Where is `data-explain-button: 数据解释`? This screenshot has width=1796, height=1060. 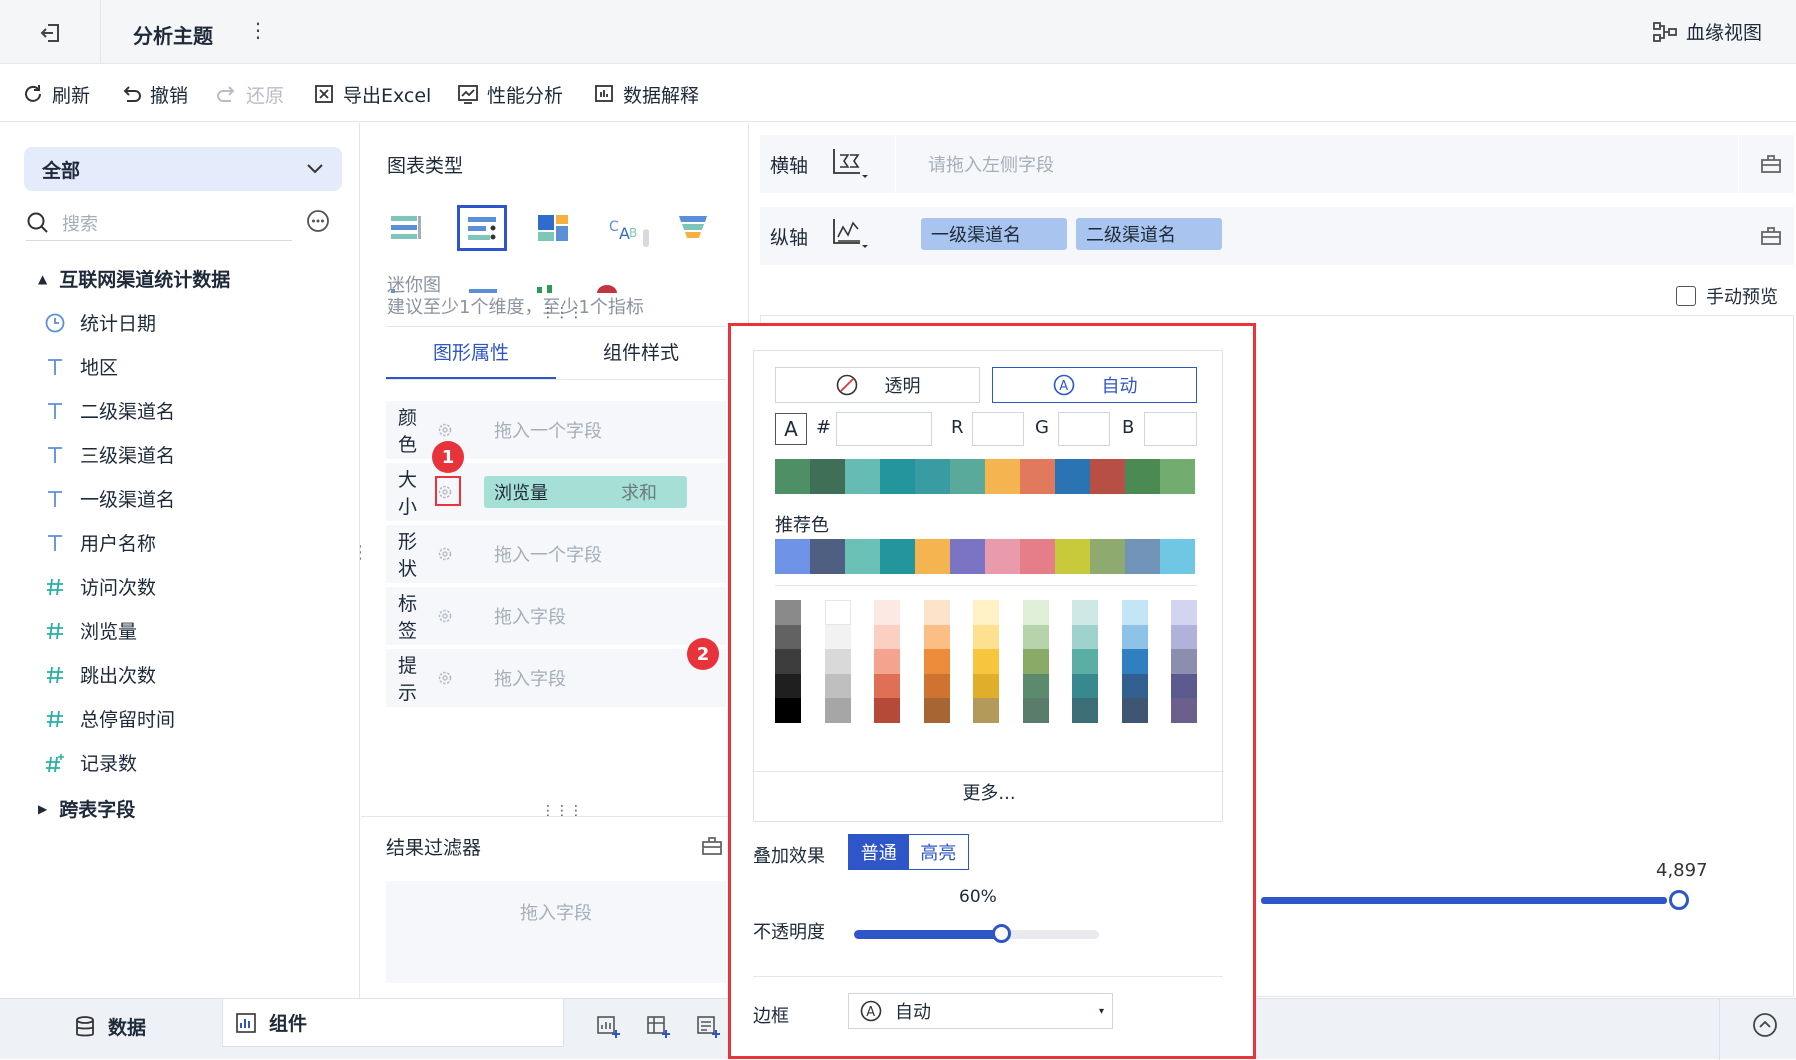 data-explain-button: 数据解释 is located at coordinates (646, 94).